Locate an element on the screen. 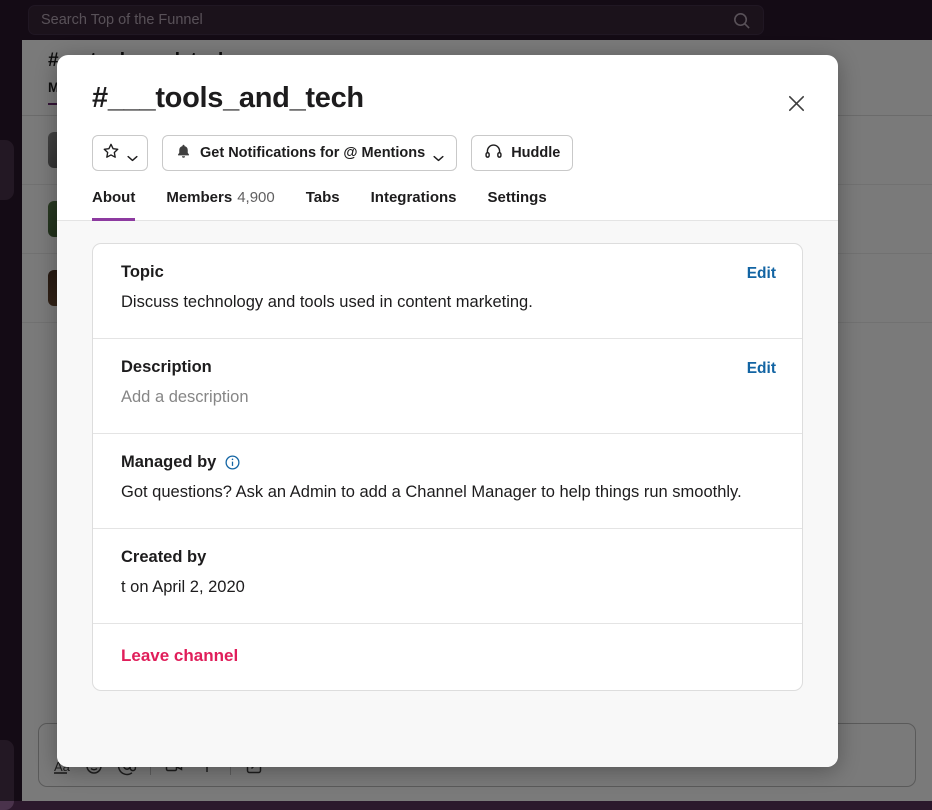  created-by-row: Created by t on April 2, 2020 is located at coordinates (447, 576).